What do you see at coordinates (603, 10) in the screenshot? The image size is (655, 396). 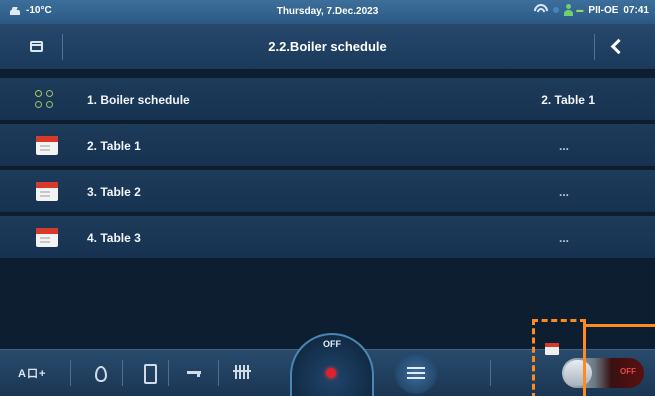 I see `device-name: PII-OE` at bounding box center [603, 10].